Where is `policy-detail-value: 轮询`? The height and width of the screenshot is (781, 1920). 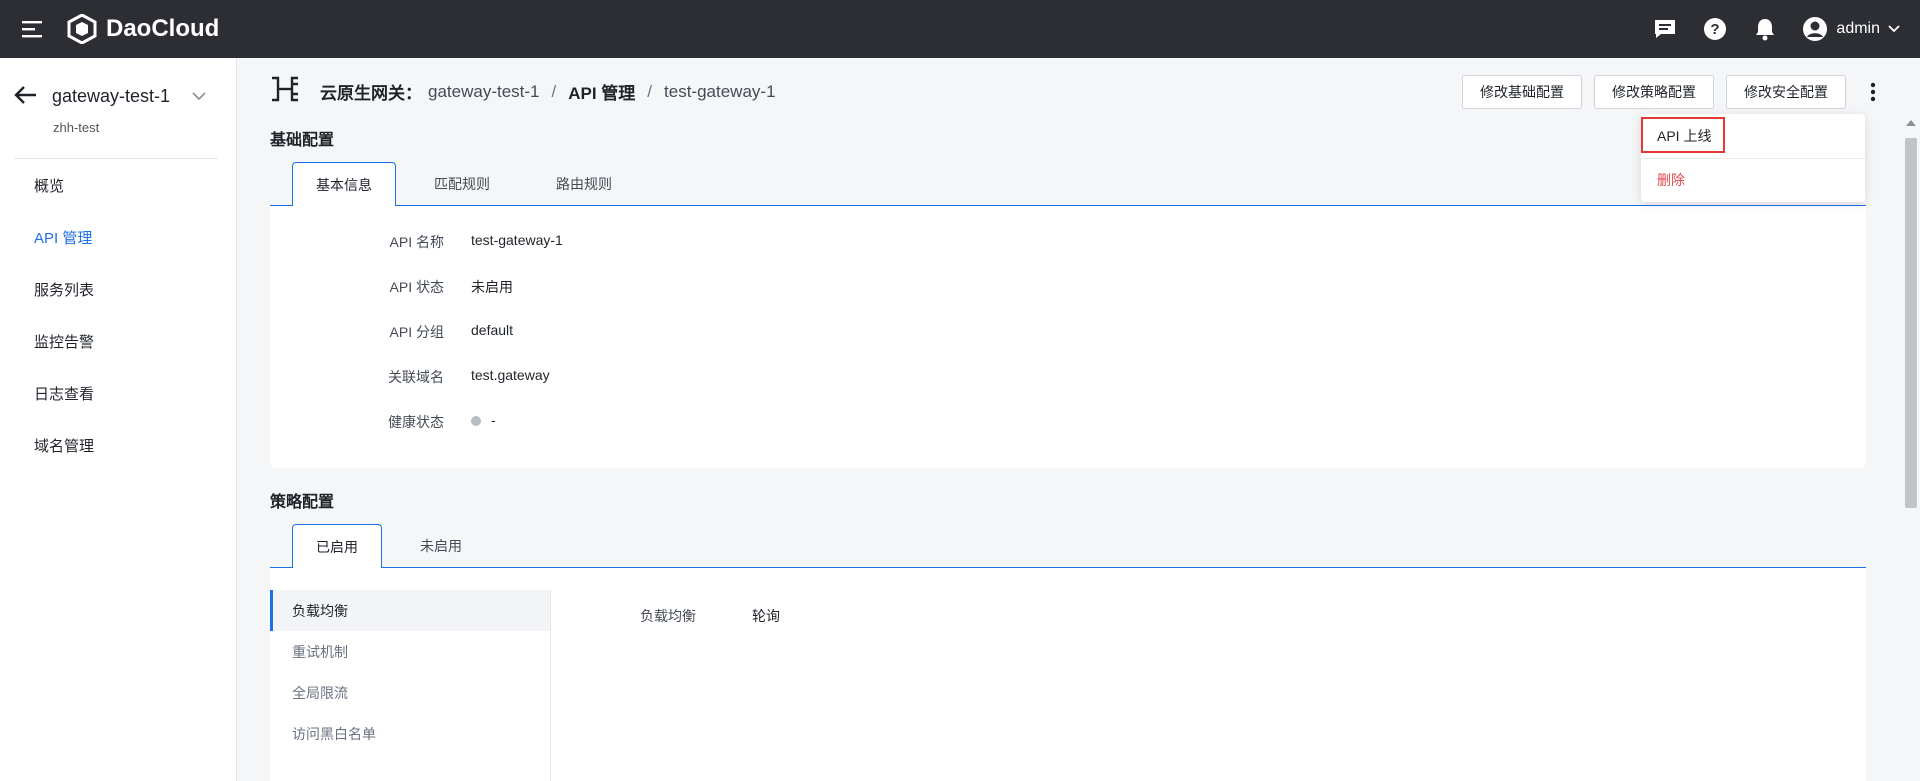
policy-detail-value: 轮询 is located at coordinates (766, 616).